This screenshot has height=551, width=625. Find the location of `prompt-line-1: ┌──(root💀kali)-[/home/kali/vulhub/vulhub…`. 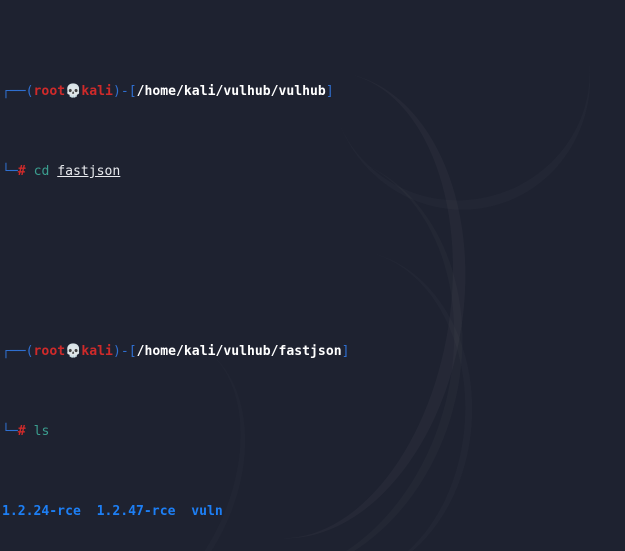

prompt-line-1: ┌──(root💀kali)-[/home/kali/vulhub/vulhub… is located at coordinates (313, 92).